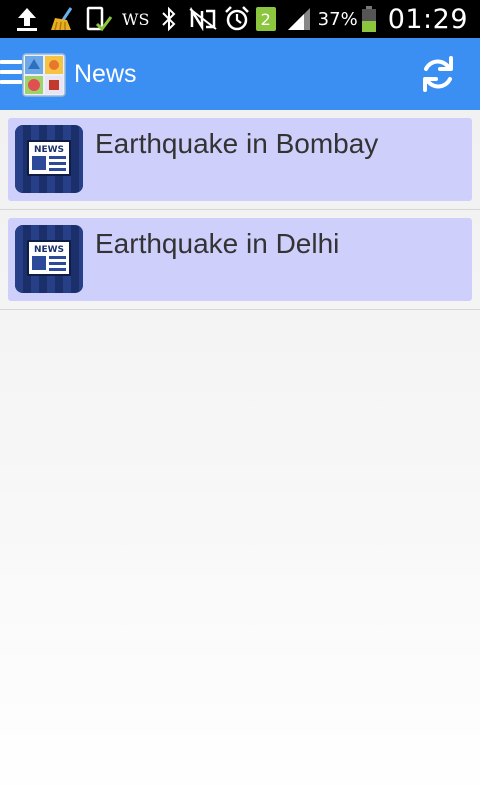 This screenshot has width=480, height=800. Describe the element at coordinates (240, 74) in the screenshot. I see `action-bar: News` at that location.